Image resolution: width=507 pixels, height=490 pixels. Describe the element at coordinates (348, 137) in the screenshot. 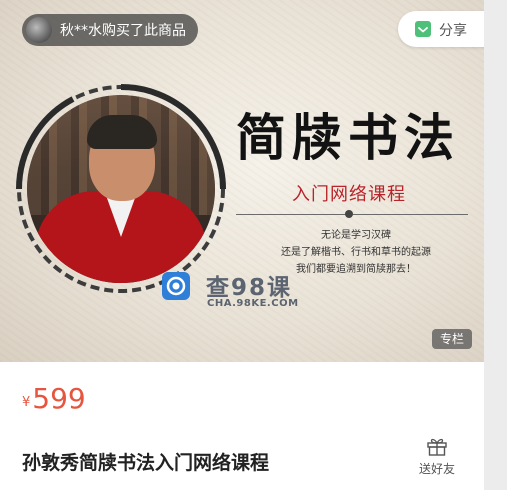

I see `banner-title: 简牍书法` at that location.